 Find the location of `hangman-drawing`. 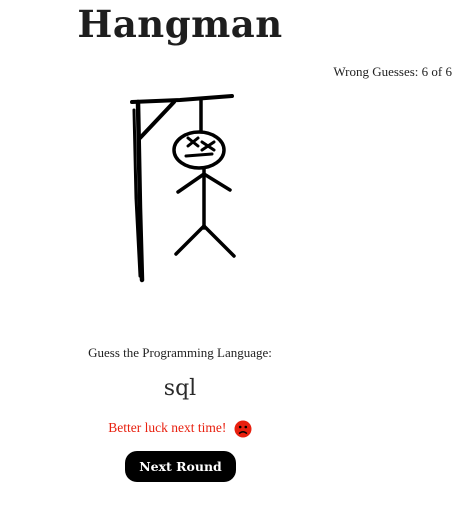

hangman-drawing is located at coordinates (183, 188).